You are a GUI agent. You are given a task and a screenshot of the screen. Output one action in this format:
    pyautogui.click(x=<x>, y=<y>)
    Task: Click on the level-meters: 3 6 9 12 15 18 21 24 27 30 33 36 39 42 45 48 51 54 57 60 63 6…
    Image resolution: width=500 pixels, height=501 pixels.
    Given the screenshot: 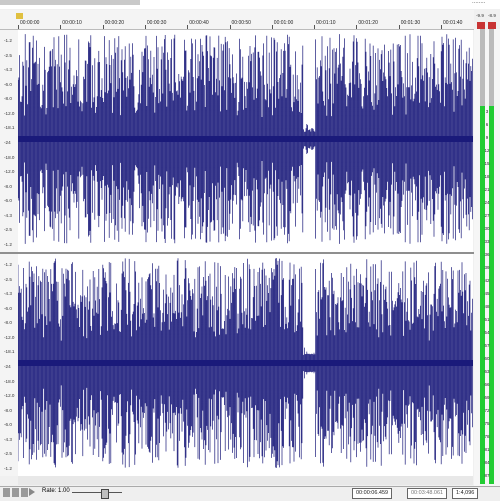 What is the action you would take?
    pyautogui.click(x=487, y=257)
    